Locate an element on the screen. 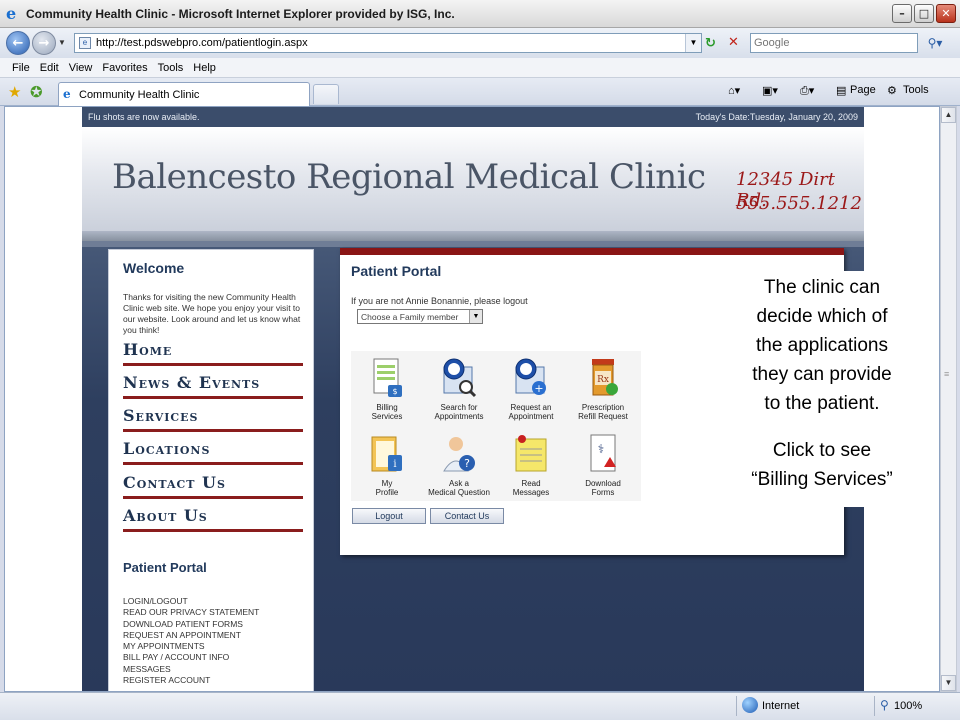 The height and width of the screenshot is (720, 960). app-label-line2: Profile is located at coordinates (387, 492).